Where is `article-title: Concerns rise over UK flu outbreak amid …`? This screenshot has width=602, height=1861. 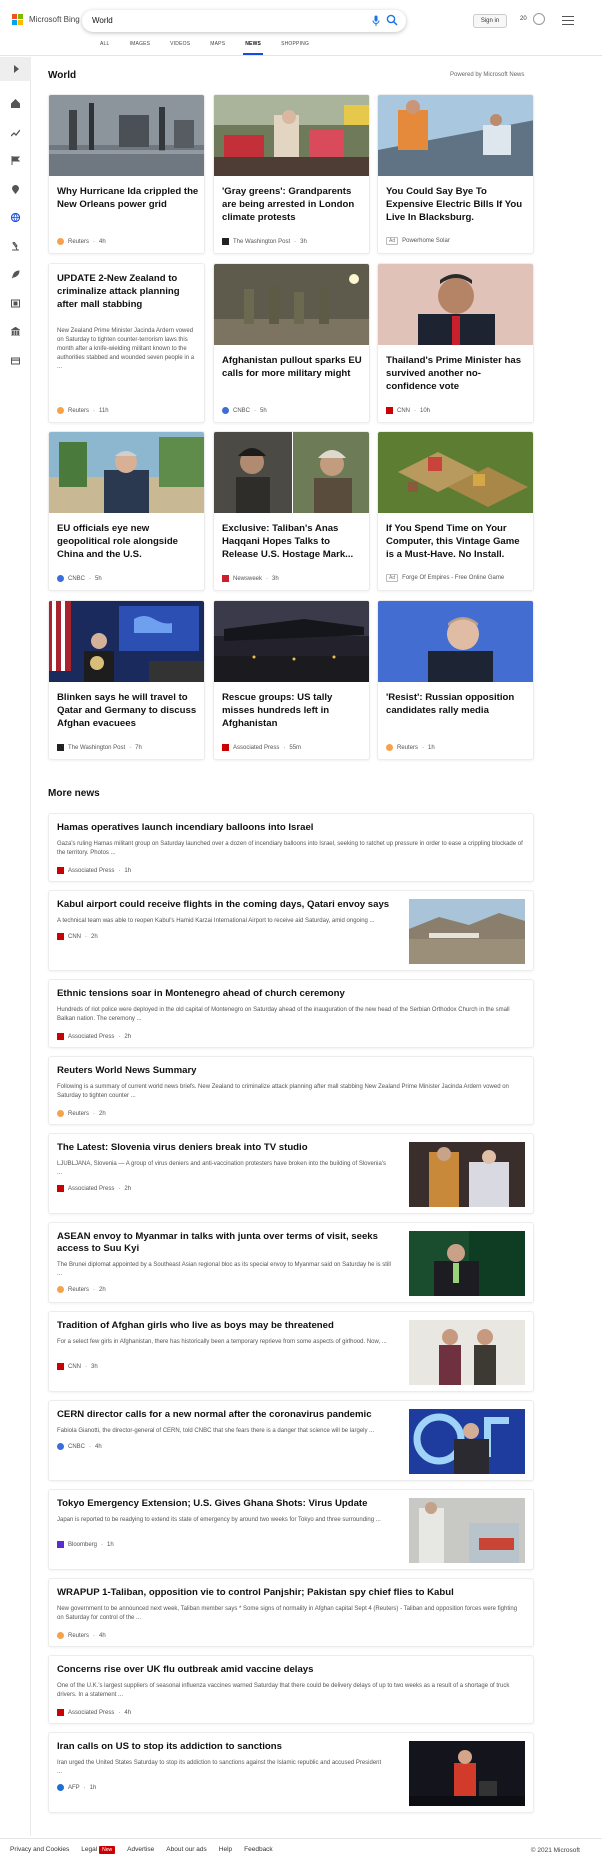 article-title: Concerns rise over UK flu outbreak amid … is located at coordinates (185, 1670).